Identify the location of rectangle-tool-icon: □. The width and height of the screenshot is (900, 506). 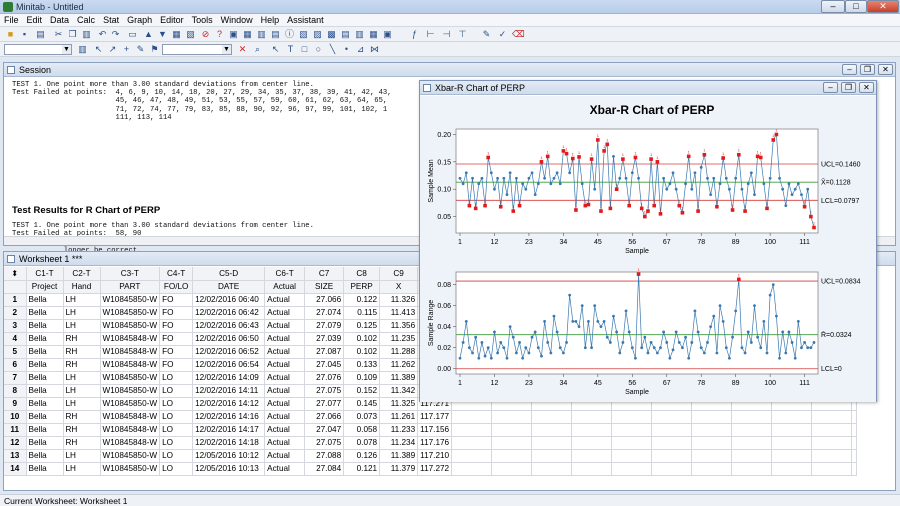
(304, 49).